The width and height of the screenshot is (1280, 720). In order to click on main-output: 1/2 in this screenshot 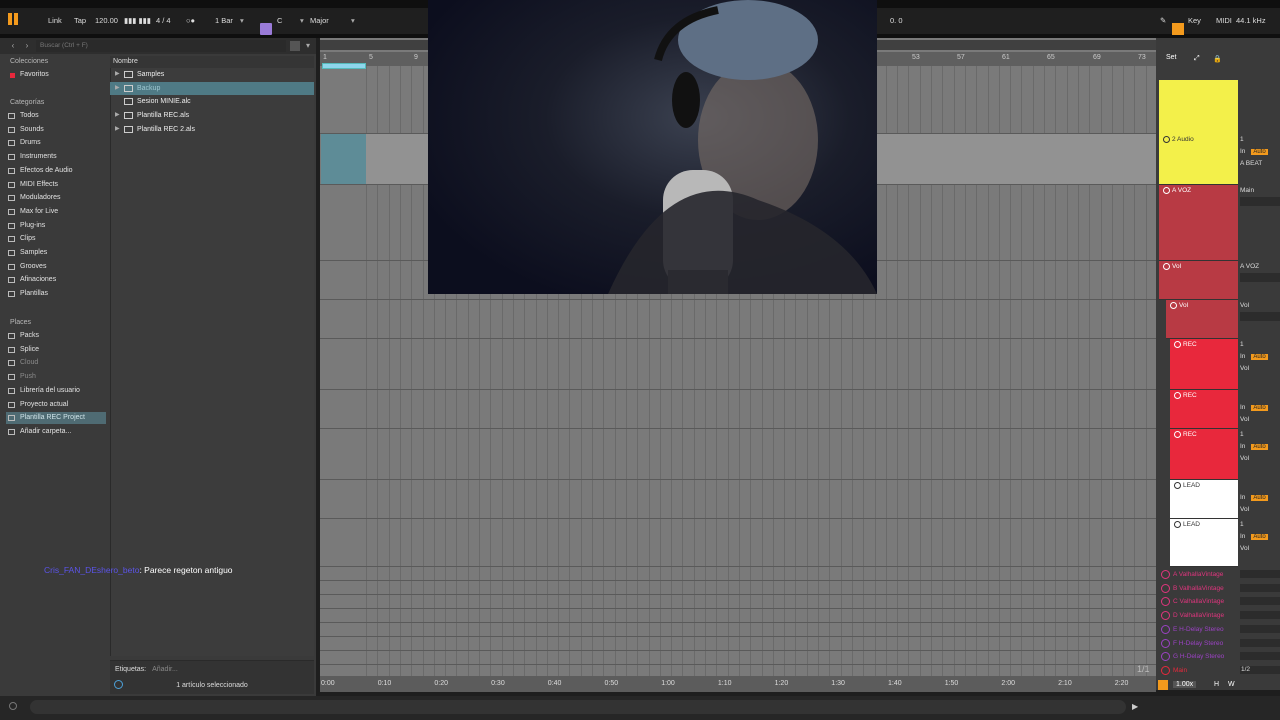, I will do `click(1245, 669)`.